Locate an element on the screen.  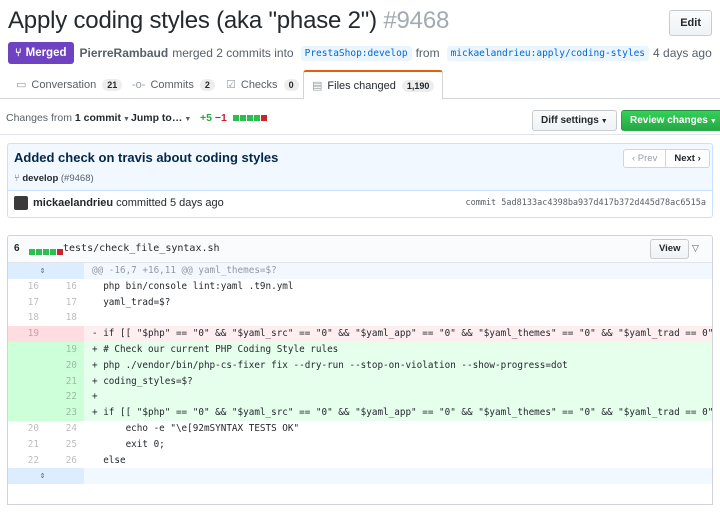
old-line-number: 17 is located at coordinates (27, 303).